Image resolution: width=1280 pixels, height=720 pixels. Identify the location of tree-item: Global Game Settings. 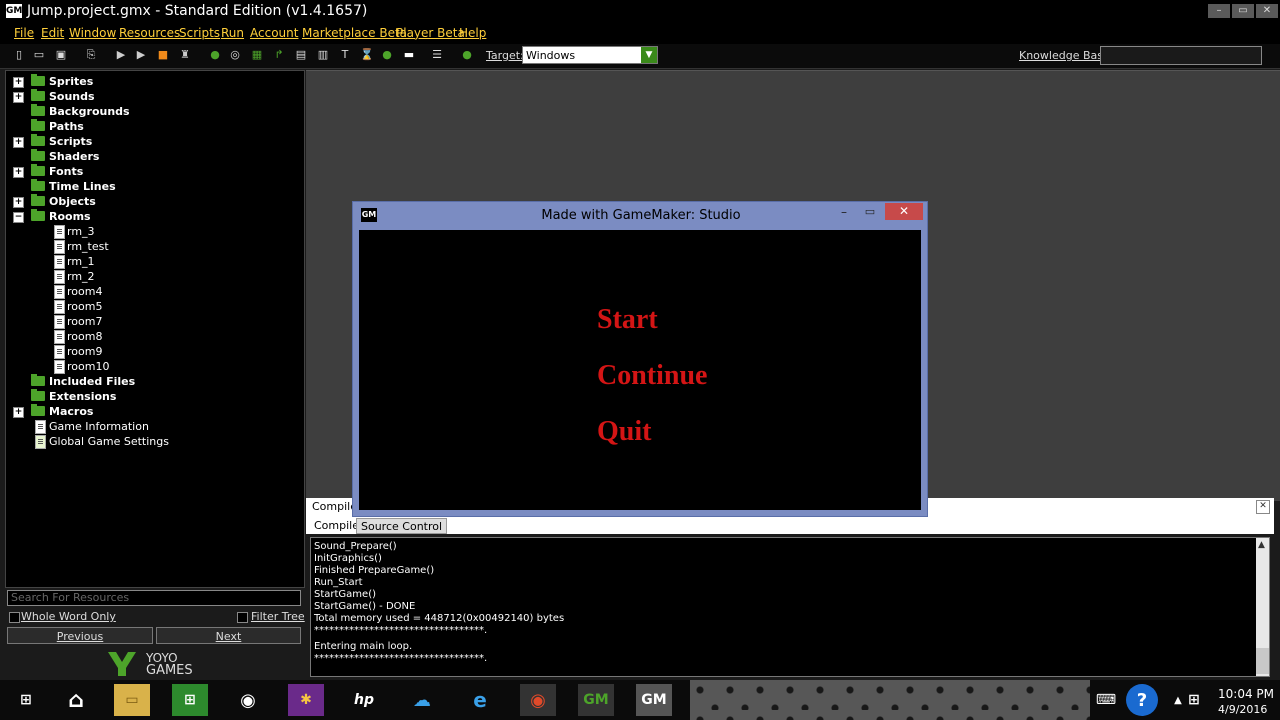
(154, 441).